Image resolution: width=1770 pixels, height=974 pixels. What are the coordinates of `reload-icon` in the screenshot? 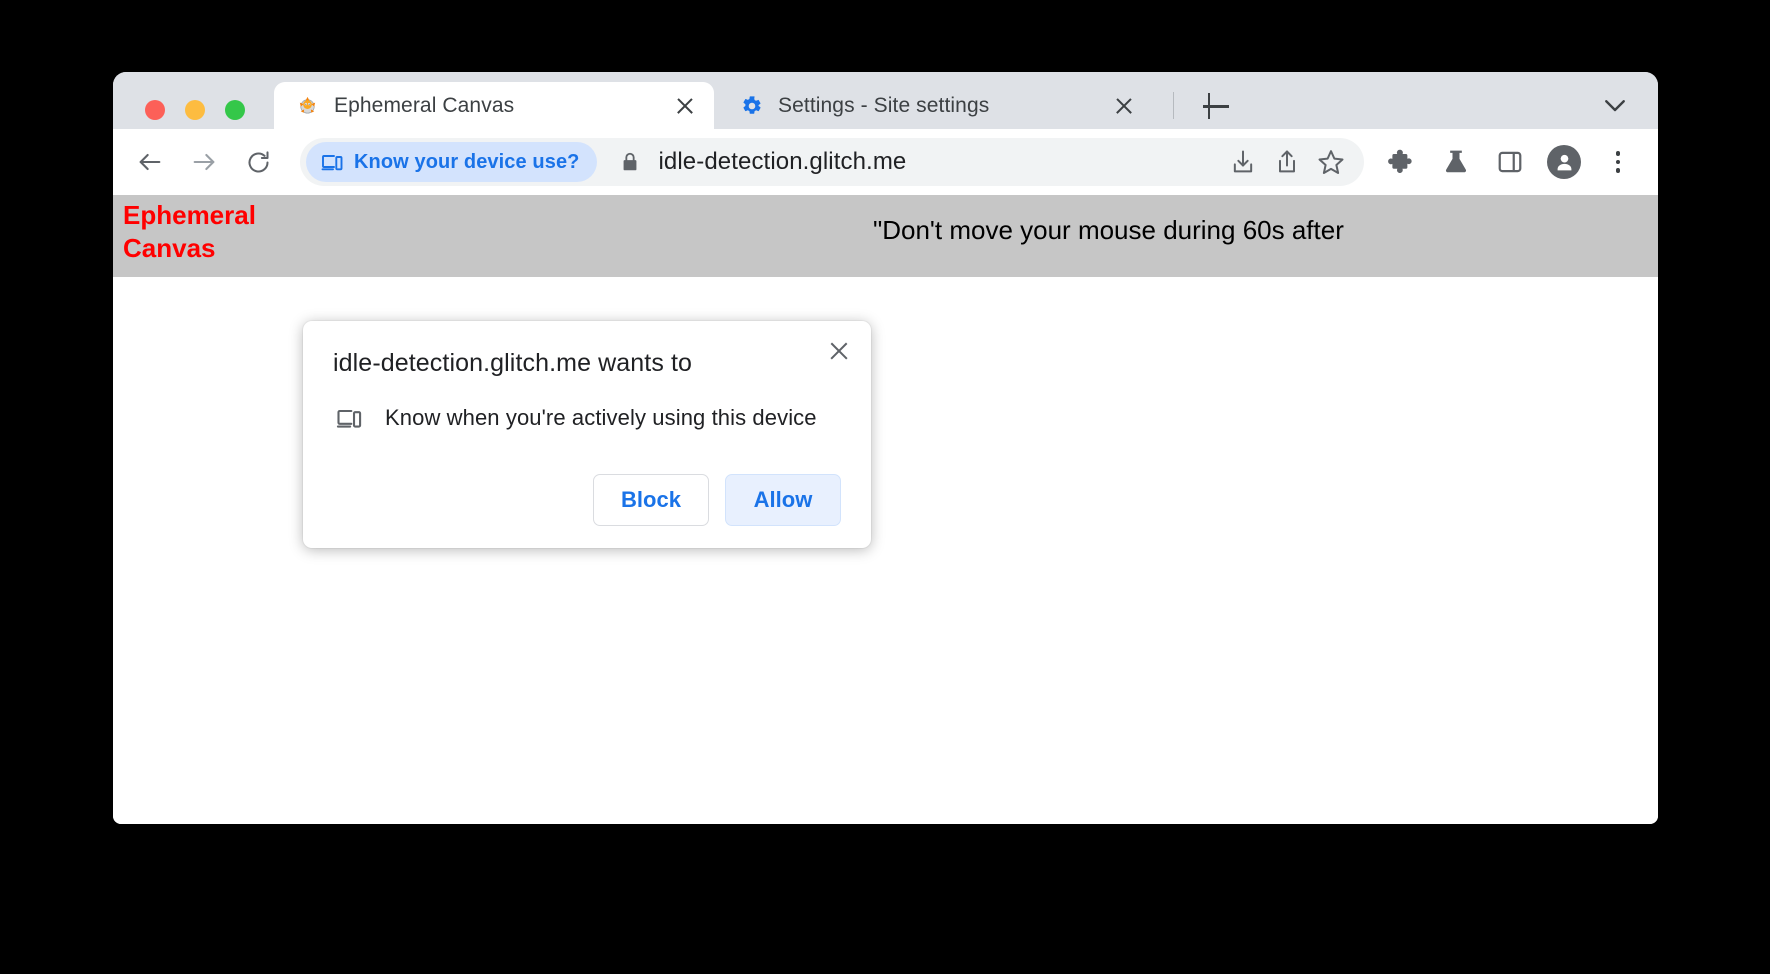 It's located at (258, 162).